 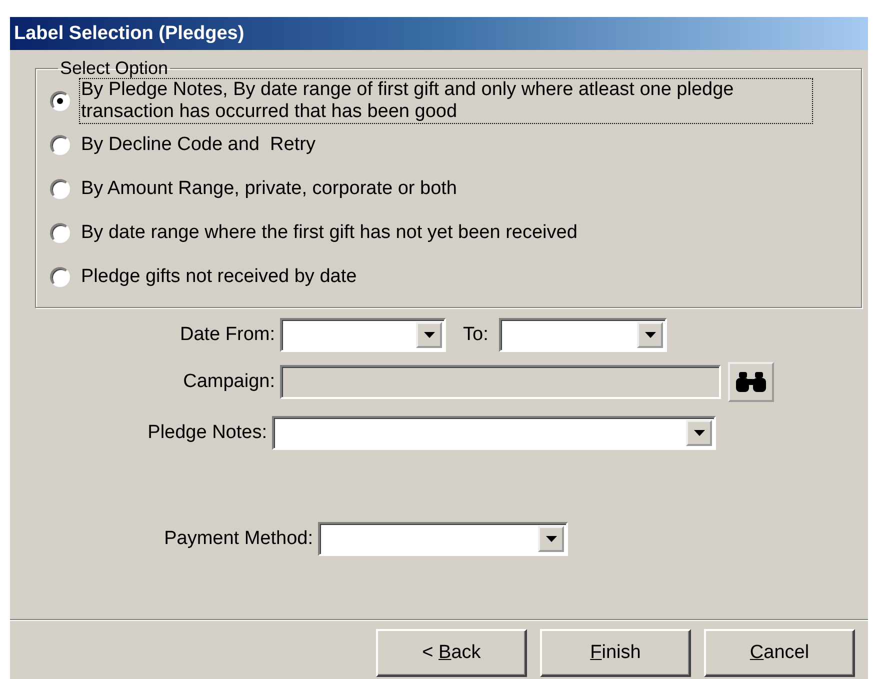 What do you see at coordinates (114, 68) in the screenshot?
I see `group-title: Select Option` at bounding box center [114, 68].